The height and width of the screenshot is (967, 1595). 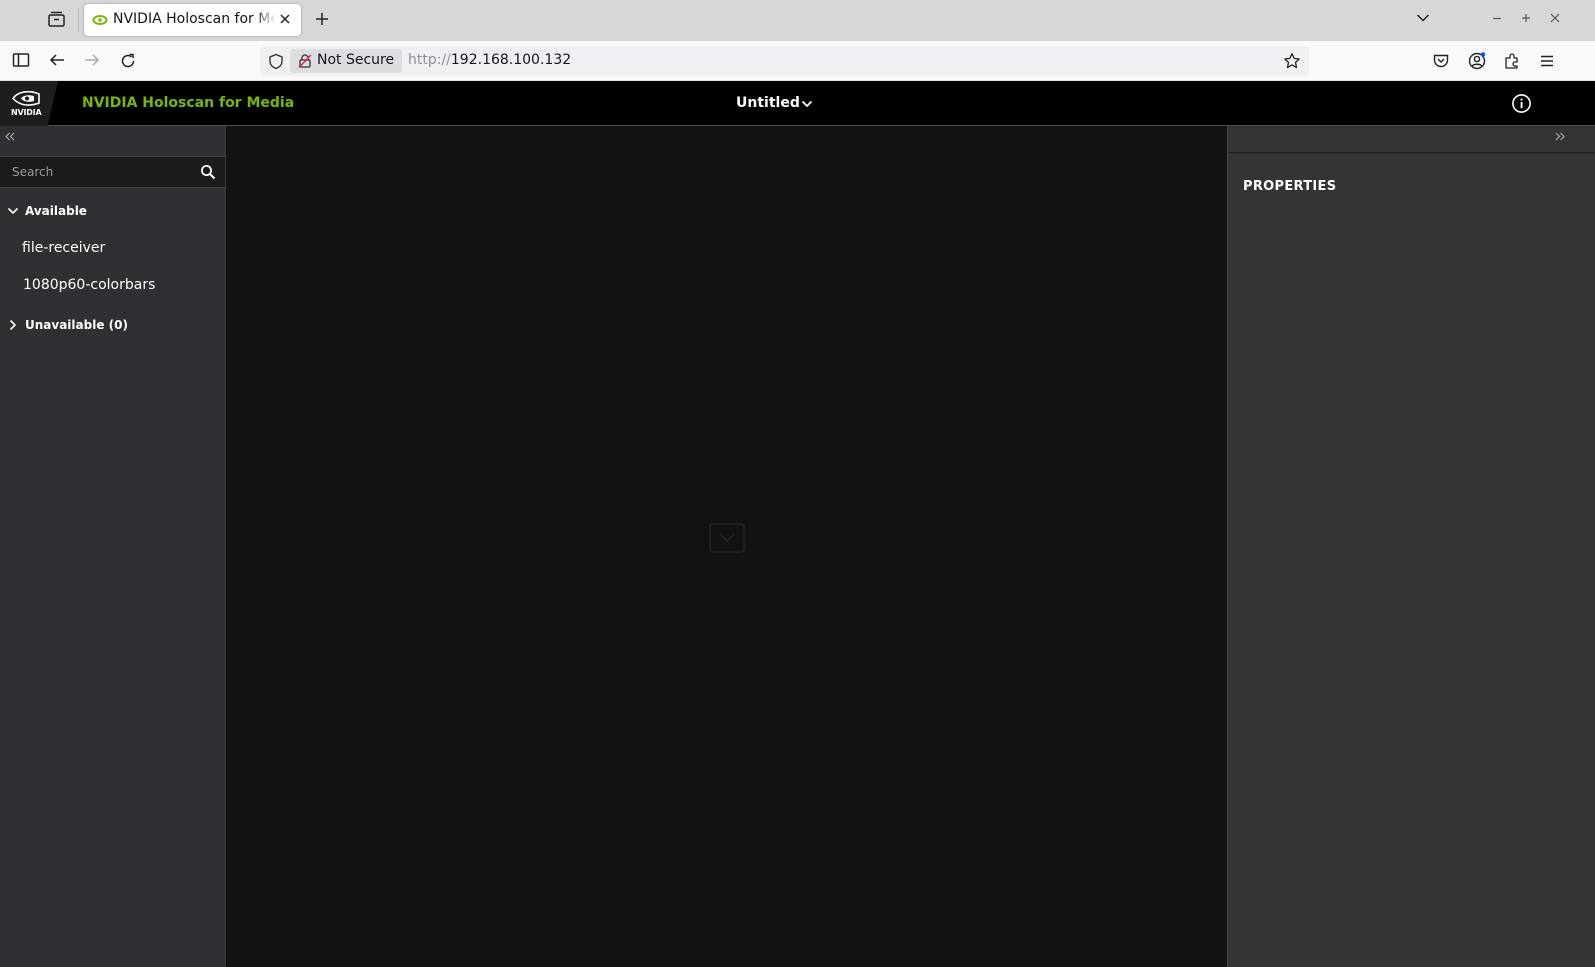 What do you see at coordinates (208, 172) in the screenshot?
I see `search-icon` at bounding box center [208, 172].